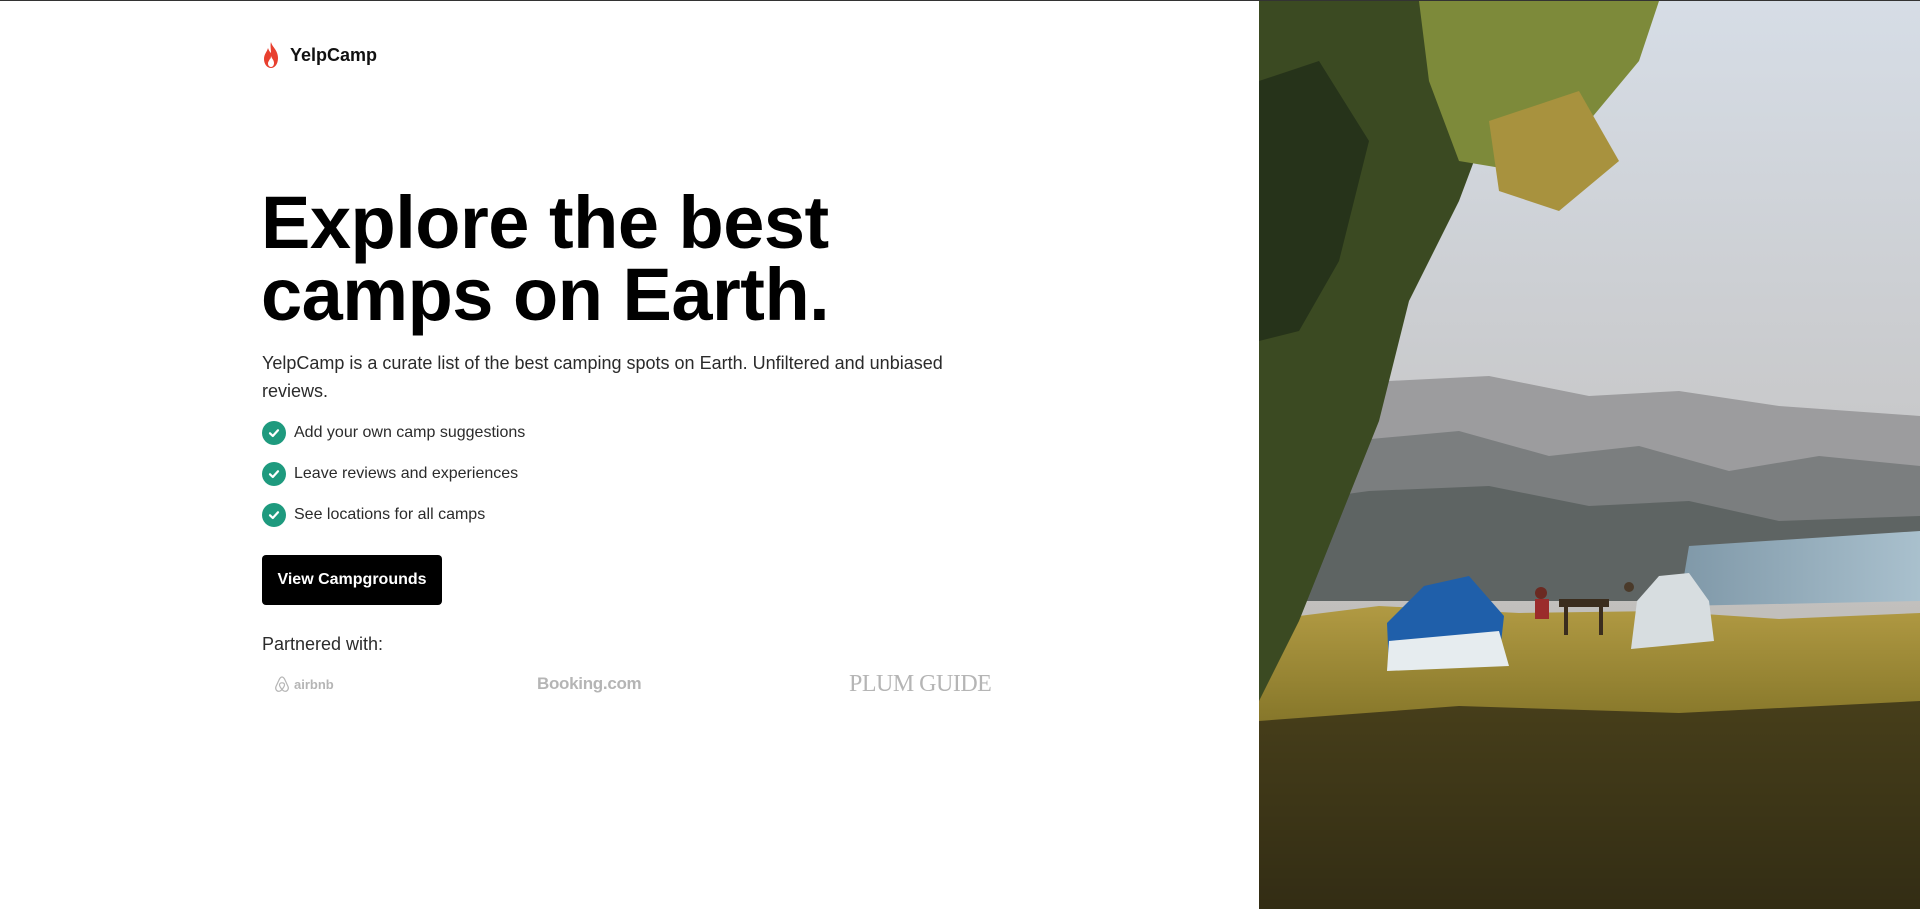 The height and width of the screenshot is (909, 1920). I want to click on brand: YelpCamp, so click(319, 55).